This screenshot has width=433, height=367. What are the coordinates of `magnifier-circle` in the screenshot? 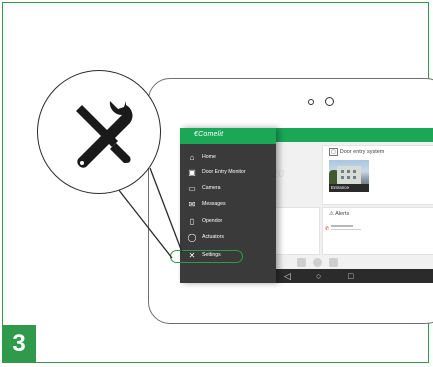 It's located at (99, 132).